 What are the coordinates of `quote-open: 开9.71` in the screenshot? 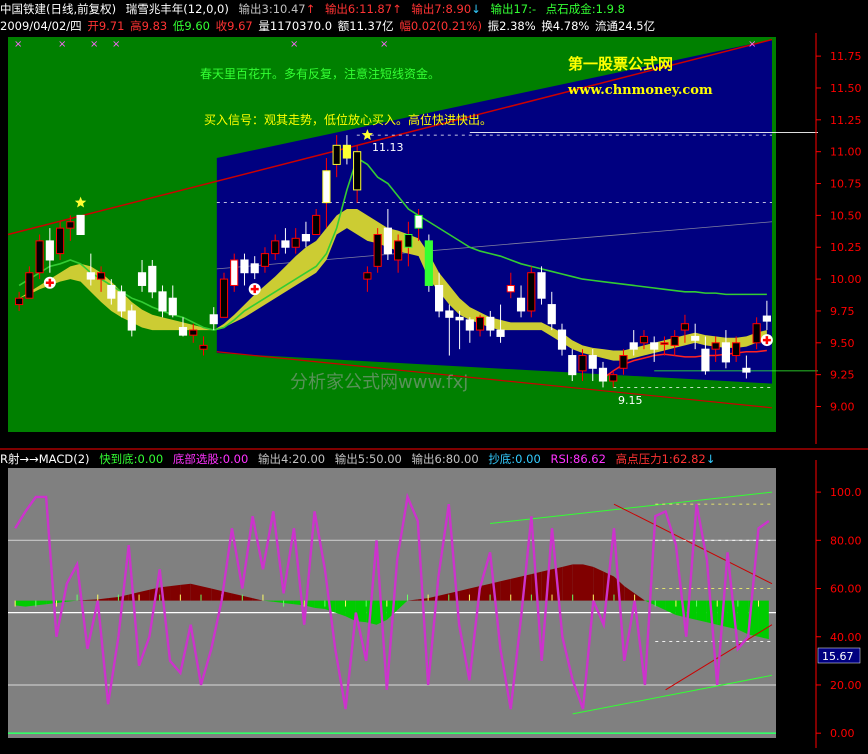 It's located at (106, 26).